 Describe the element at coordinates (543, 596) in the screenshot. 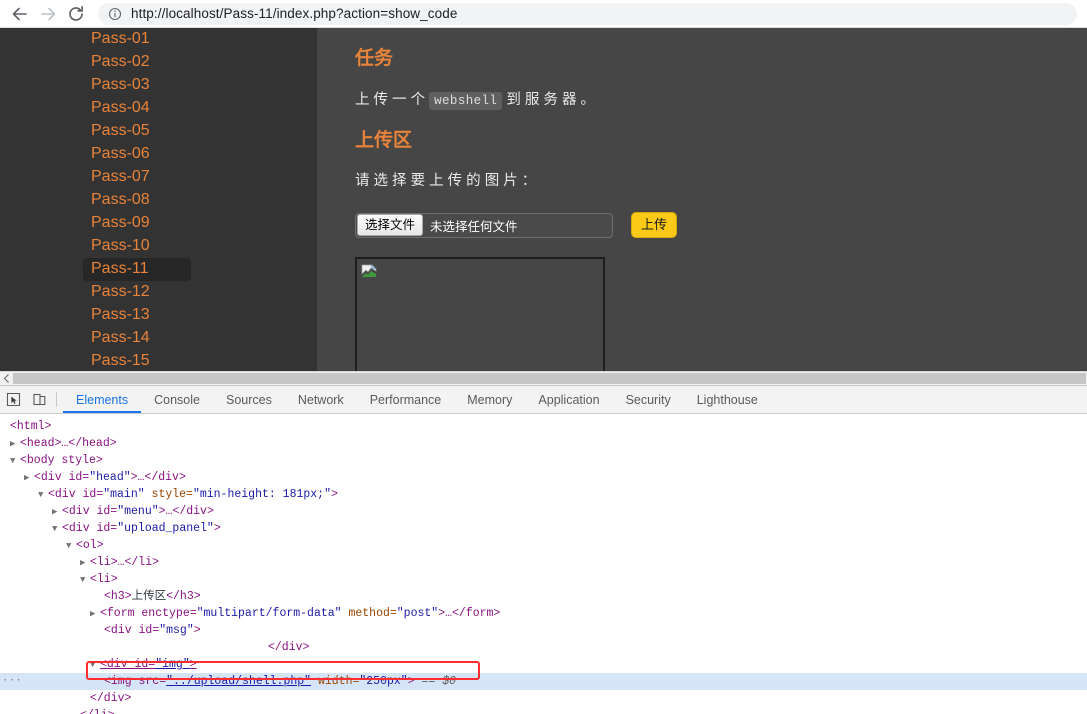

I see `dom-node-h3: <h3>上传区</h3>` at that location.